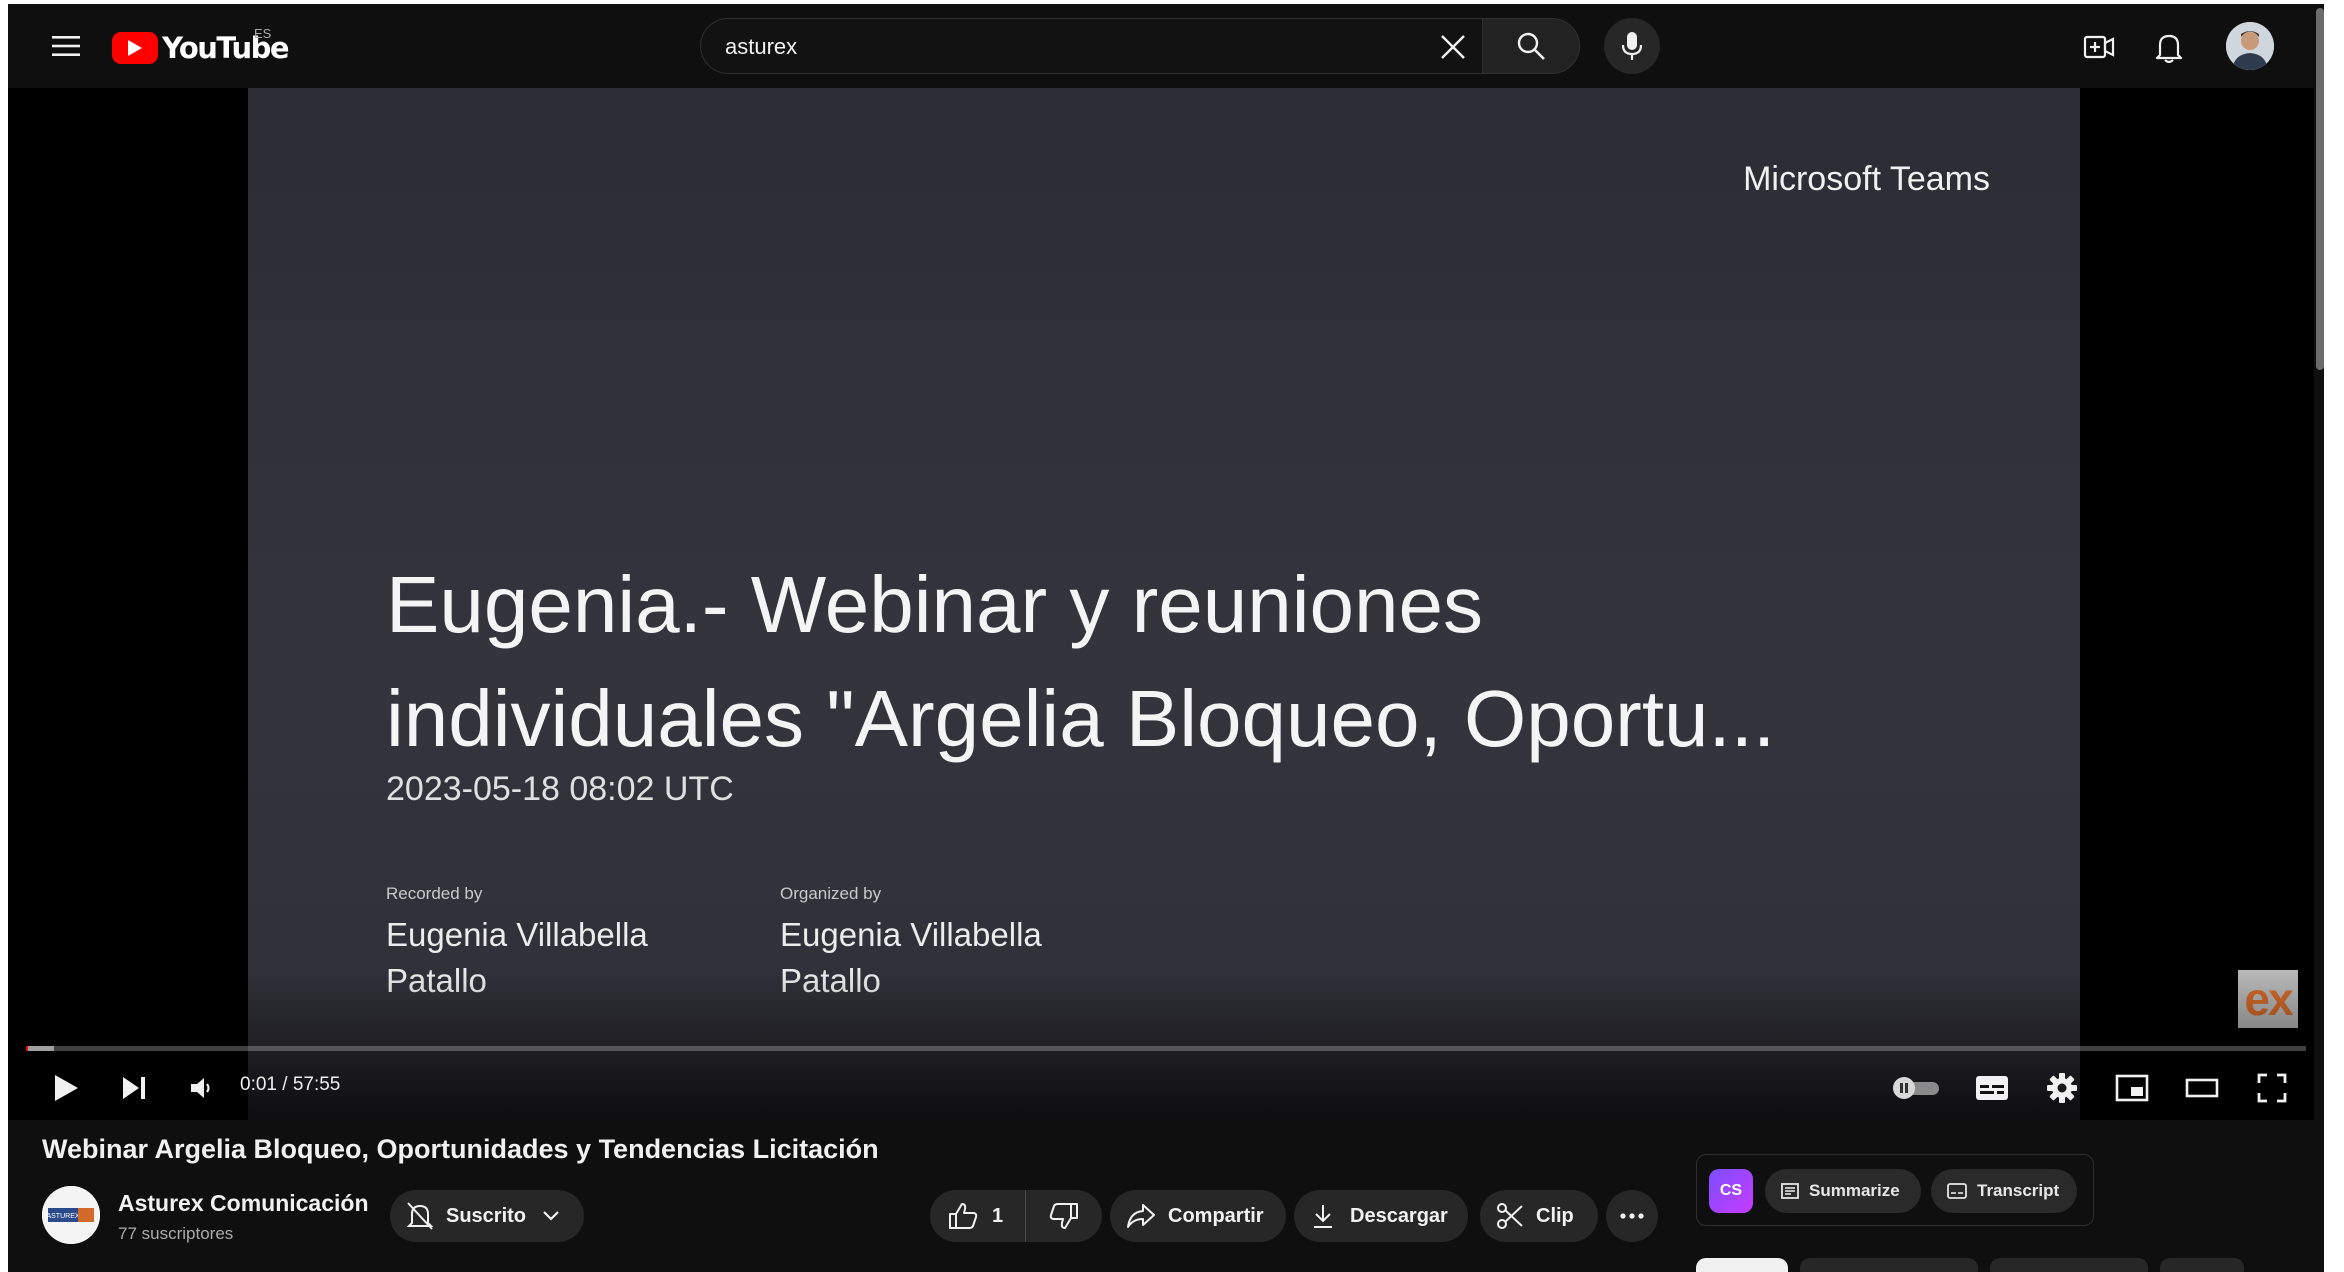  What do you see at coordinates (2132, 1088) in the screenshot?
I see `miniplayer-icon` at bounding box center [2132, 1088].